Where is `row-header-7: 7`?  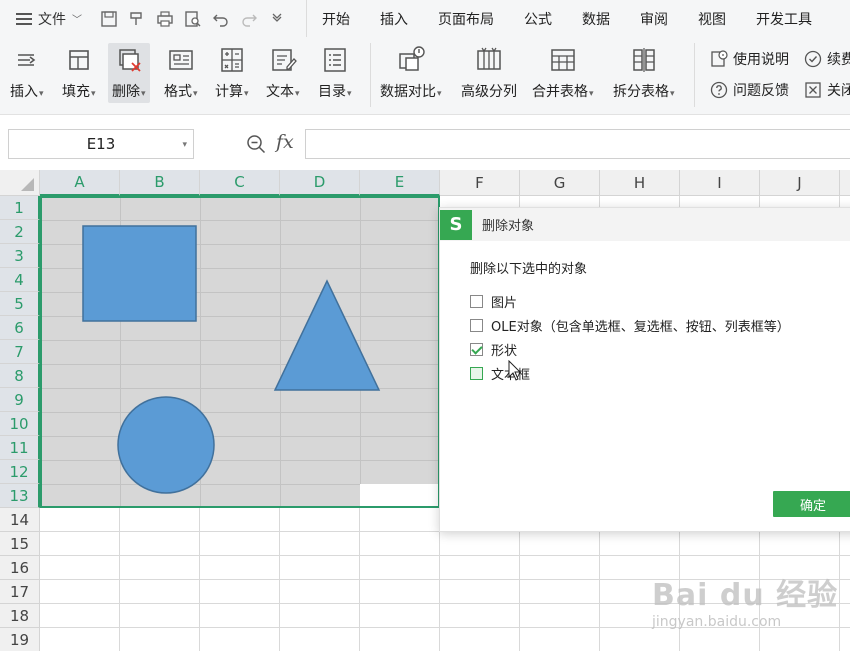 row-header-7: 7 is located at coordinates (20, 352).